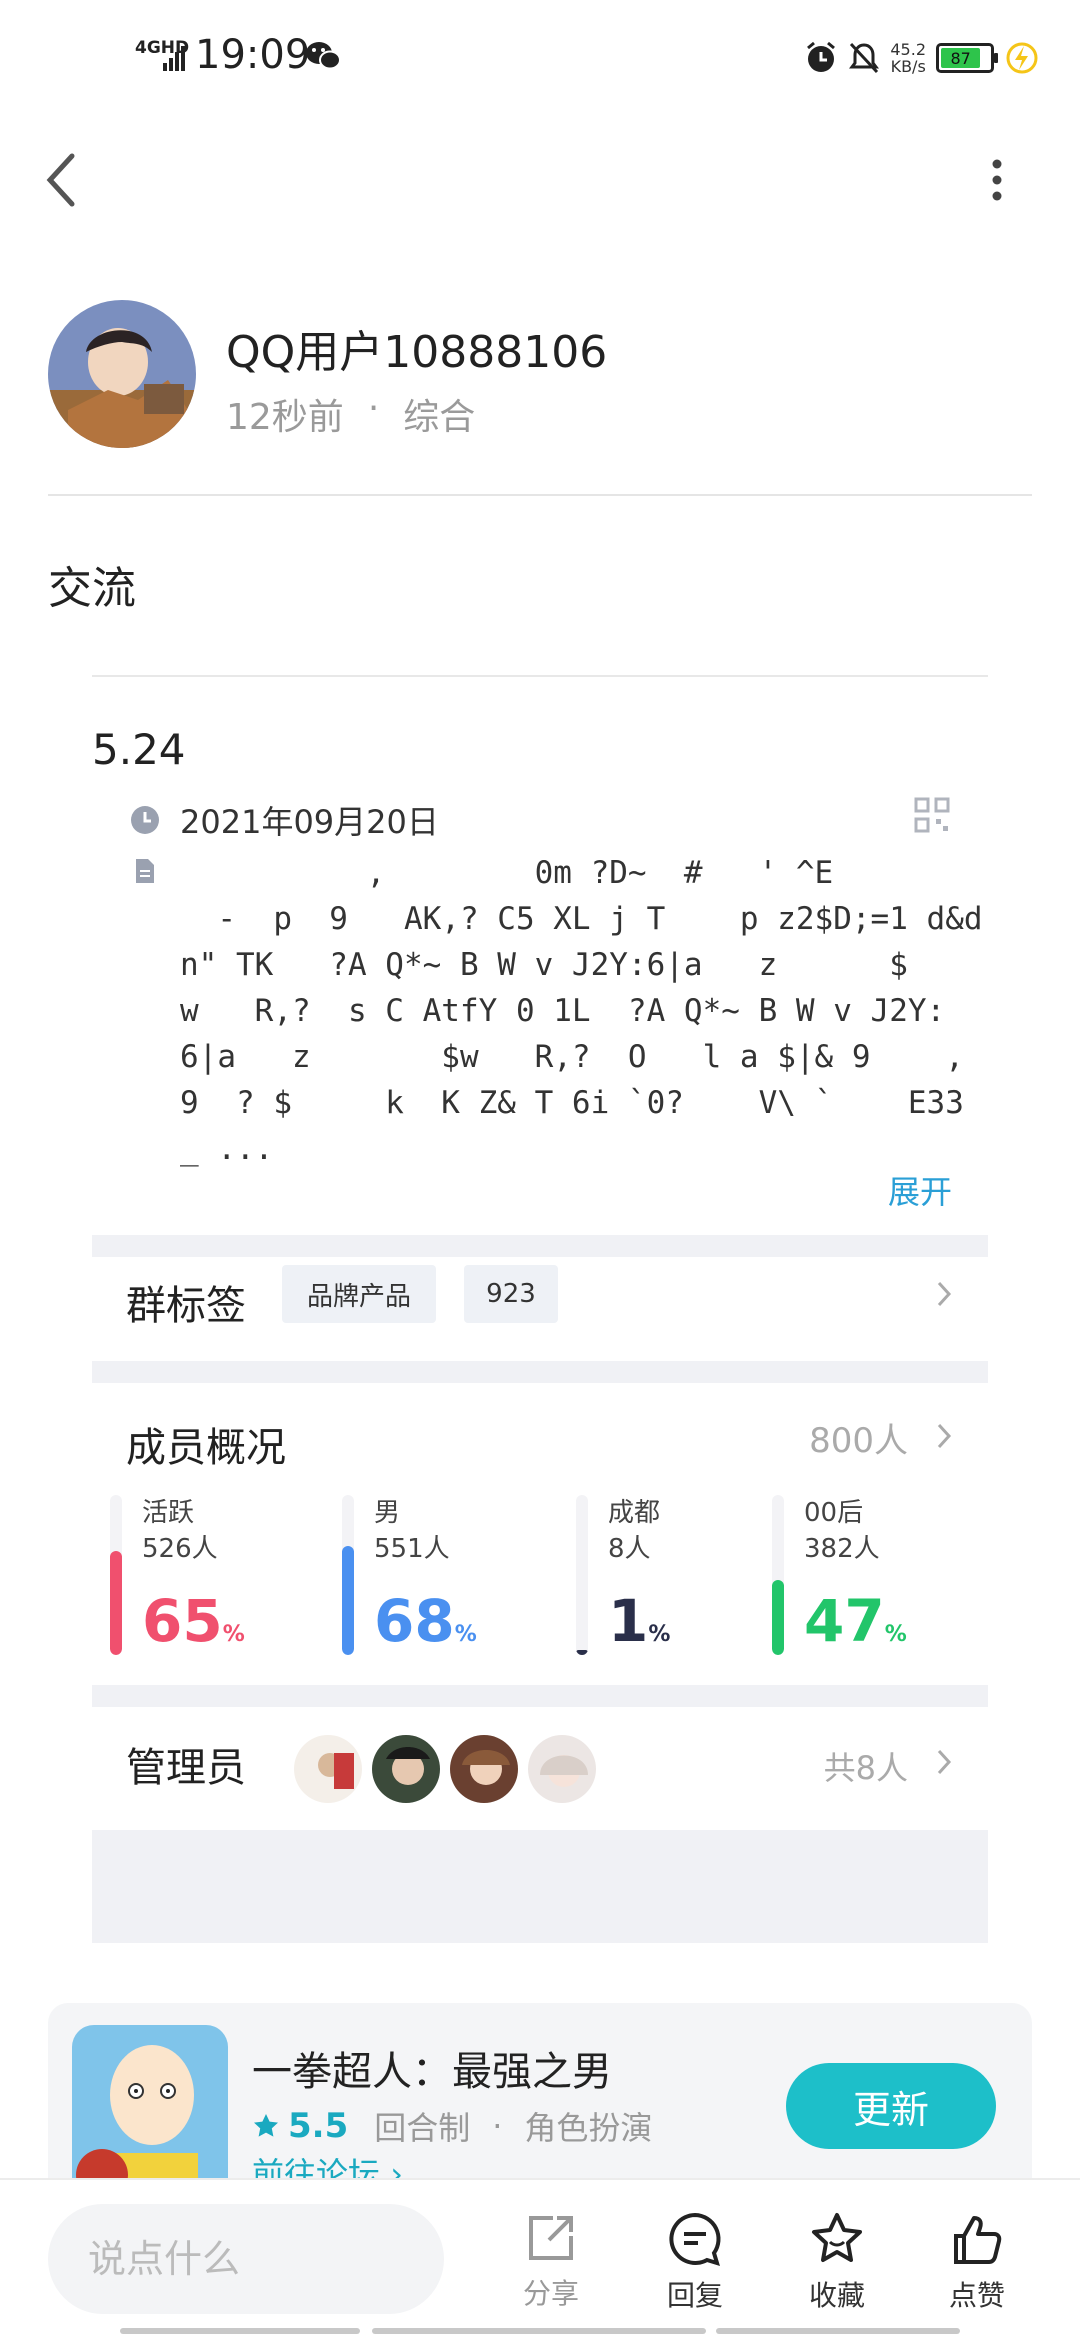 The image size is (1080, 2340). Describe the element at coordinates (540, 60) in the screenshot. I see `status-bar: 4GHD 19:09 45.2 KB/s 87` at that location.